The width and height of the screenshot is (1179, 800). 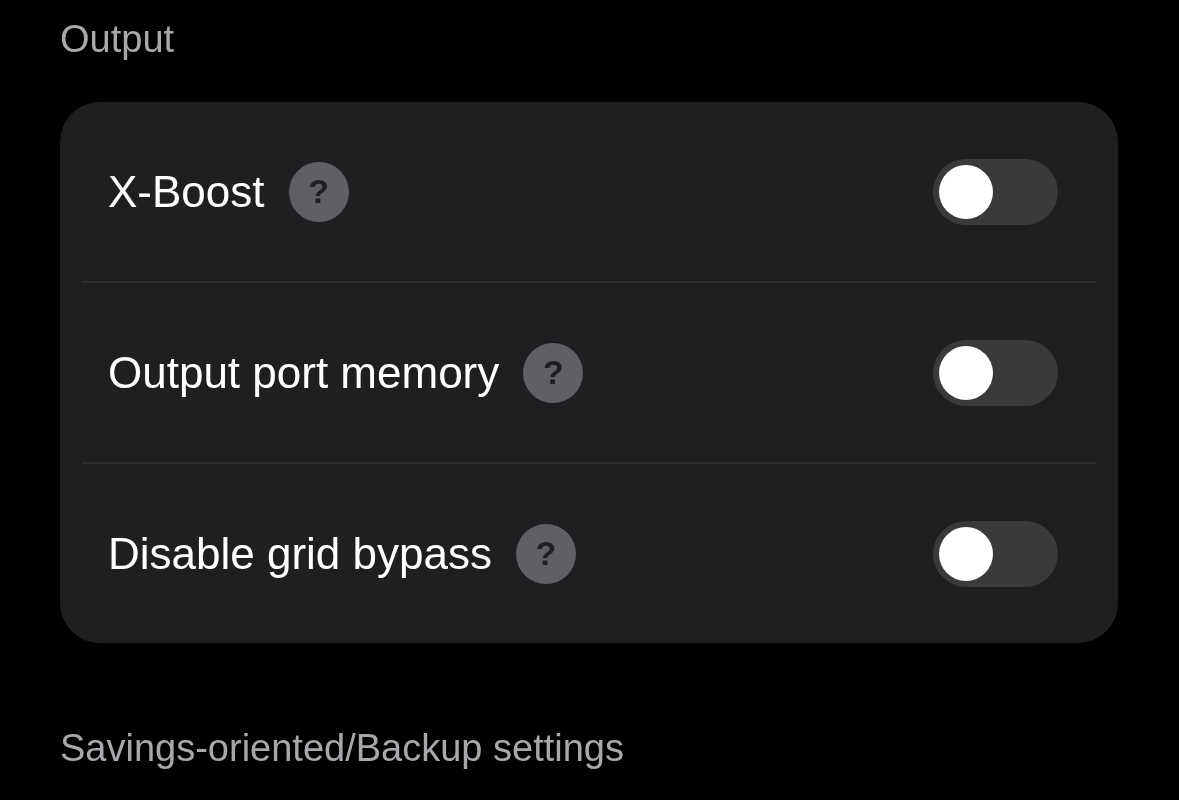 What do you see at coordinates (118, 39) in the screenshot?
I see `section-heading: Output` at bounding box center [118, 39].